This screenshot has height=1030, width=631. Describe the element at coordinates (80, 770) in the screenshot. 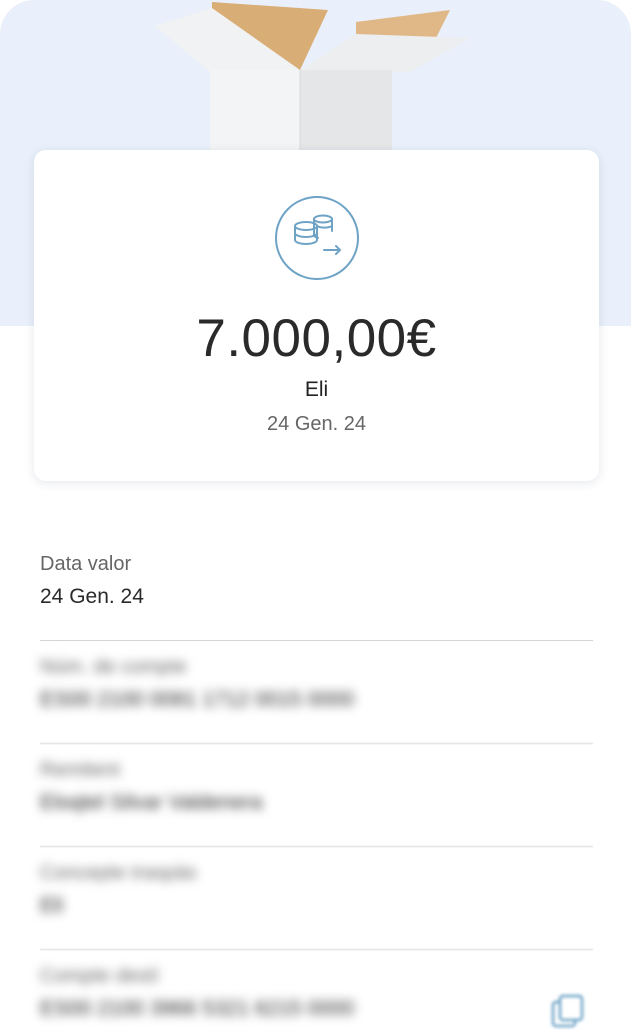

I see `detail-label: Remitent` at that location.